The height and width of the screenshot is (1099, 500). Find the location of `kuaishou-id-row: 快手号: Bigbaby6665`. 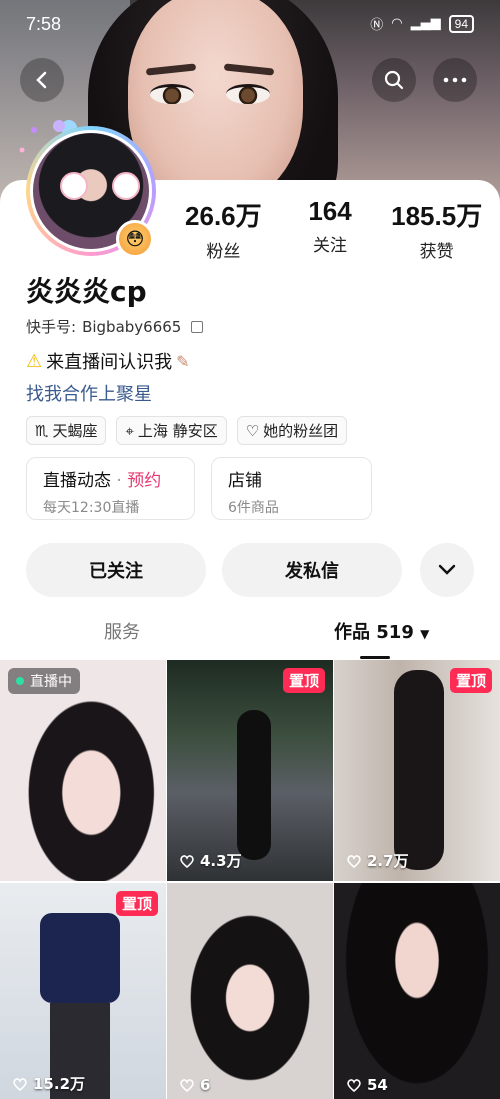

kuaishou-id-row: 快手号: Bigbaby6665 is located at coordinates (115, 326).